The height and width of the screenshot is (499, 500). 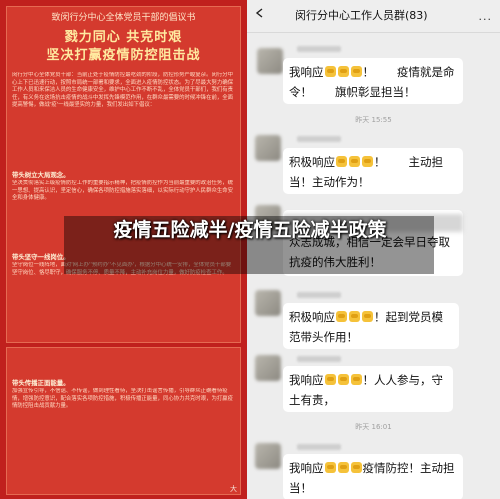 I want to click on timestamp: 昨天 15:55, so click(x=373, y=120).